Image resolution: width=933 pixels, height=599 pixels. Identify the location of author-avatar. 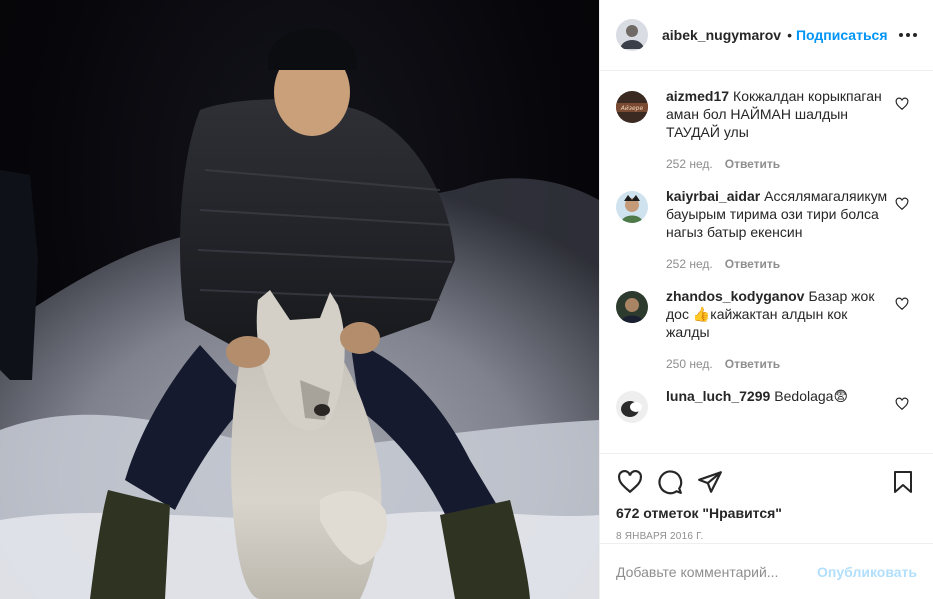
(632, 35).